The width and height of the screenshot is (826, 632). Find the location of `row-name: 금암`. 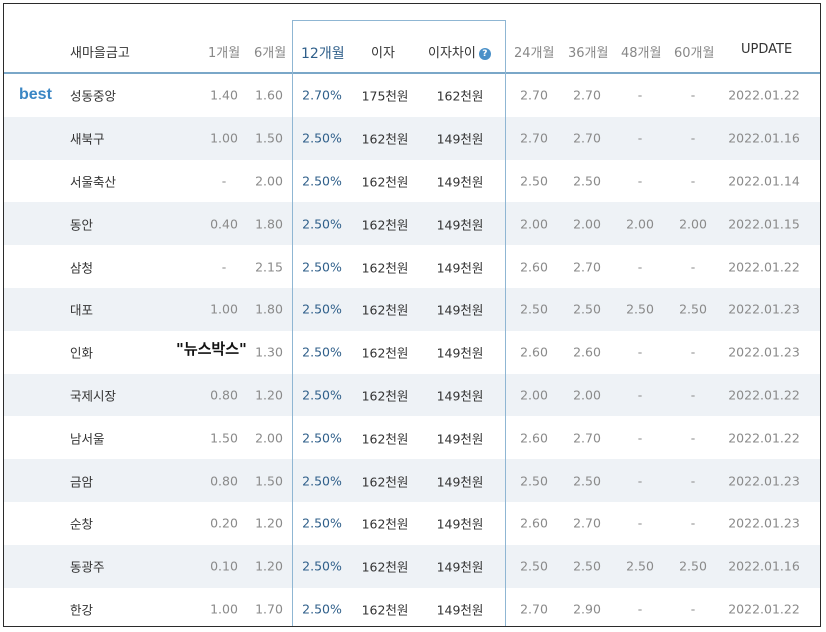

row-name: 금암 is located at coordinates (81, 480).